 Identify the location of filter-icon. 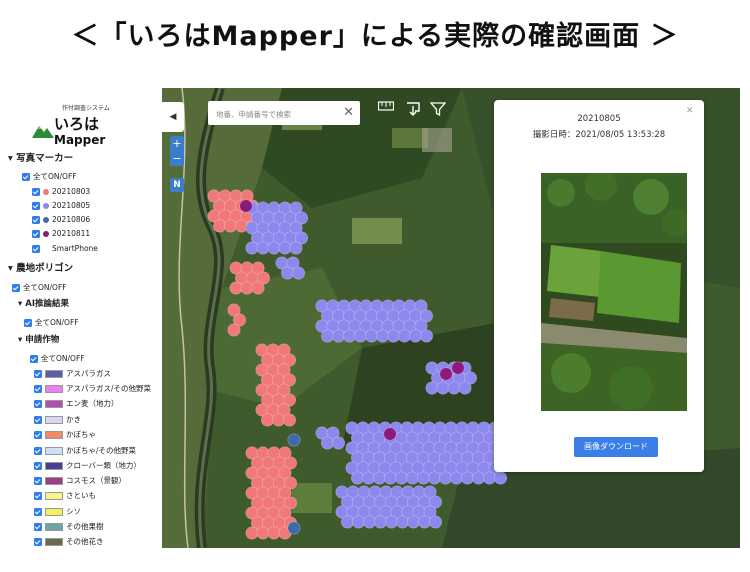
(440, 111).